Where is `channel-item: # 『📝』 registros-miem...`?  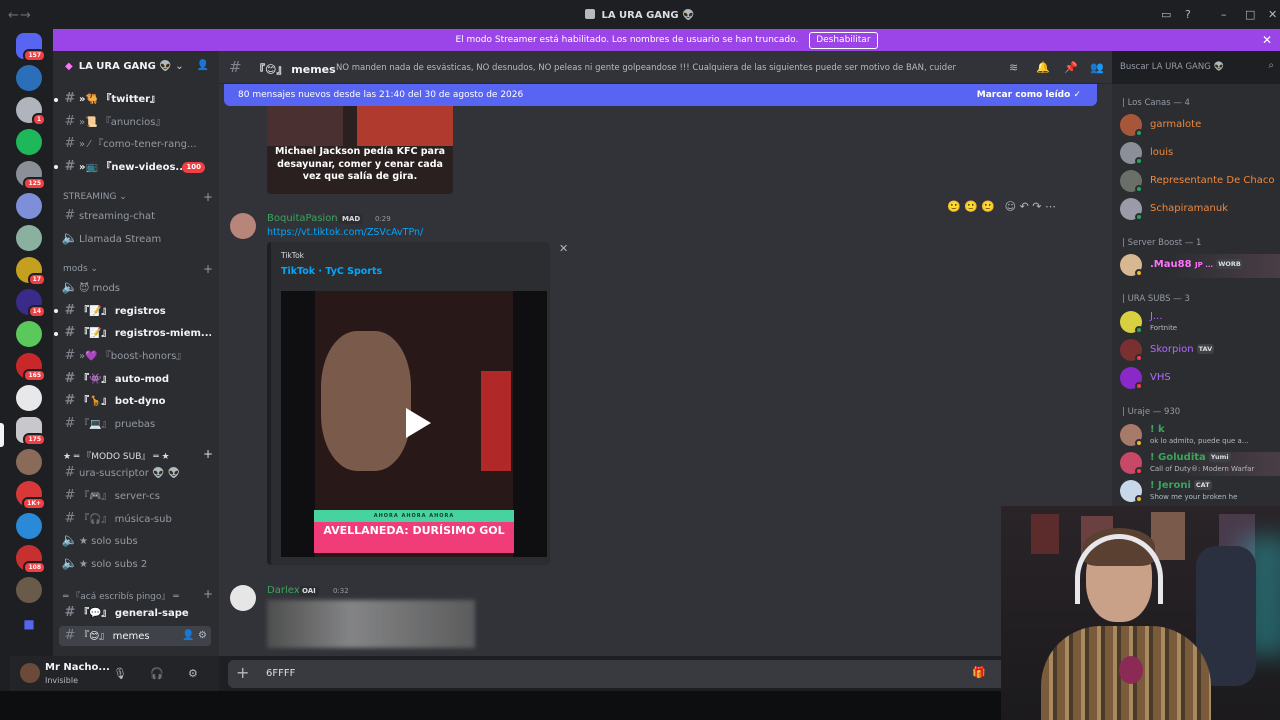
channel-item: # 『📝』 registros-miem... is located at coordinates (135, 333).